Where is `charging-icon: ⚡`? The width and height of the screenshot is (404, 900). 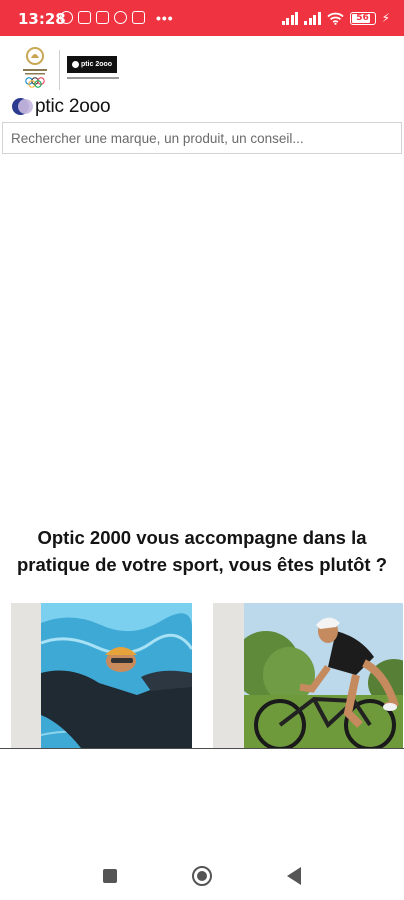
charging-icon: ⚡ is located at coordinates (385, 18).